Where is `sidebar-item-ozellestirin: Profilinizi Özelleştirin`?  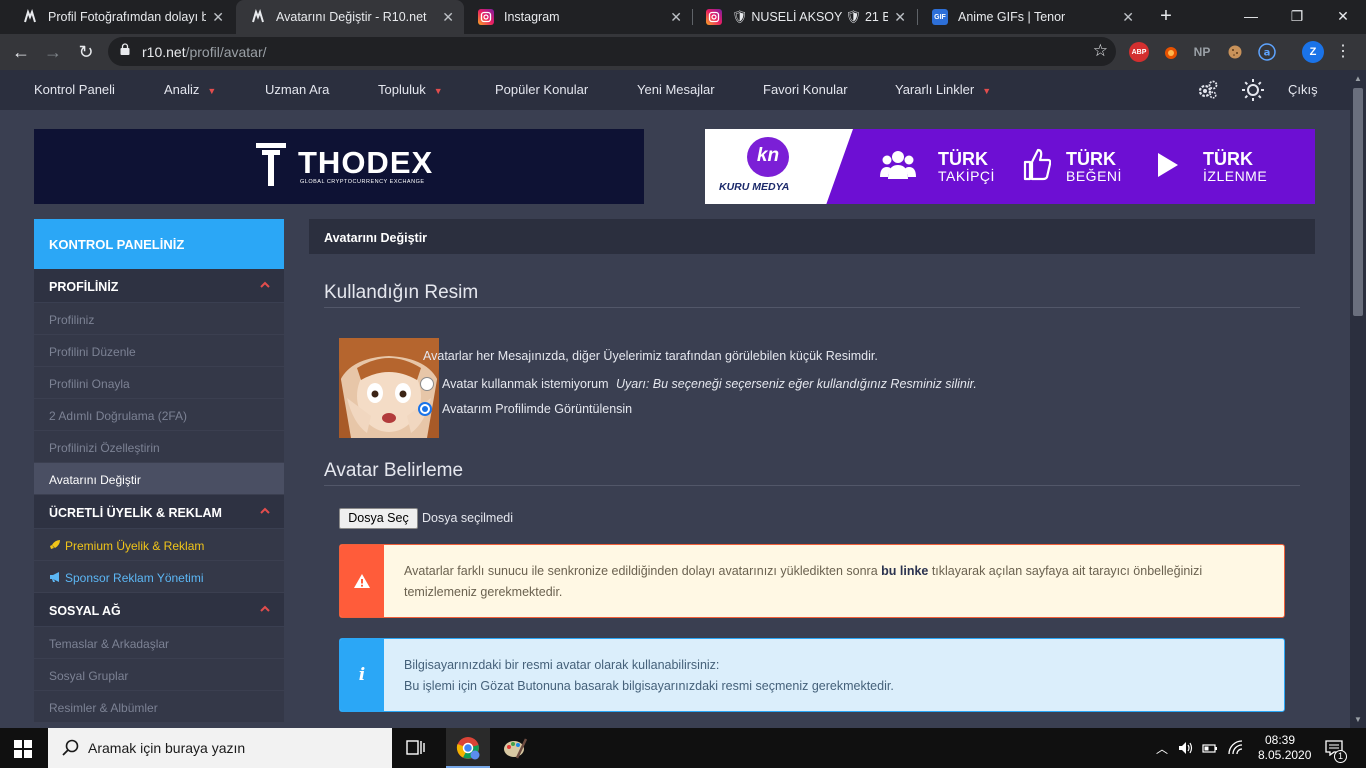 sidebar-item-ozellestirin: Profilinizi Özelleştirin is located at coordinates (159, 447).